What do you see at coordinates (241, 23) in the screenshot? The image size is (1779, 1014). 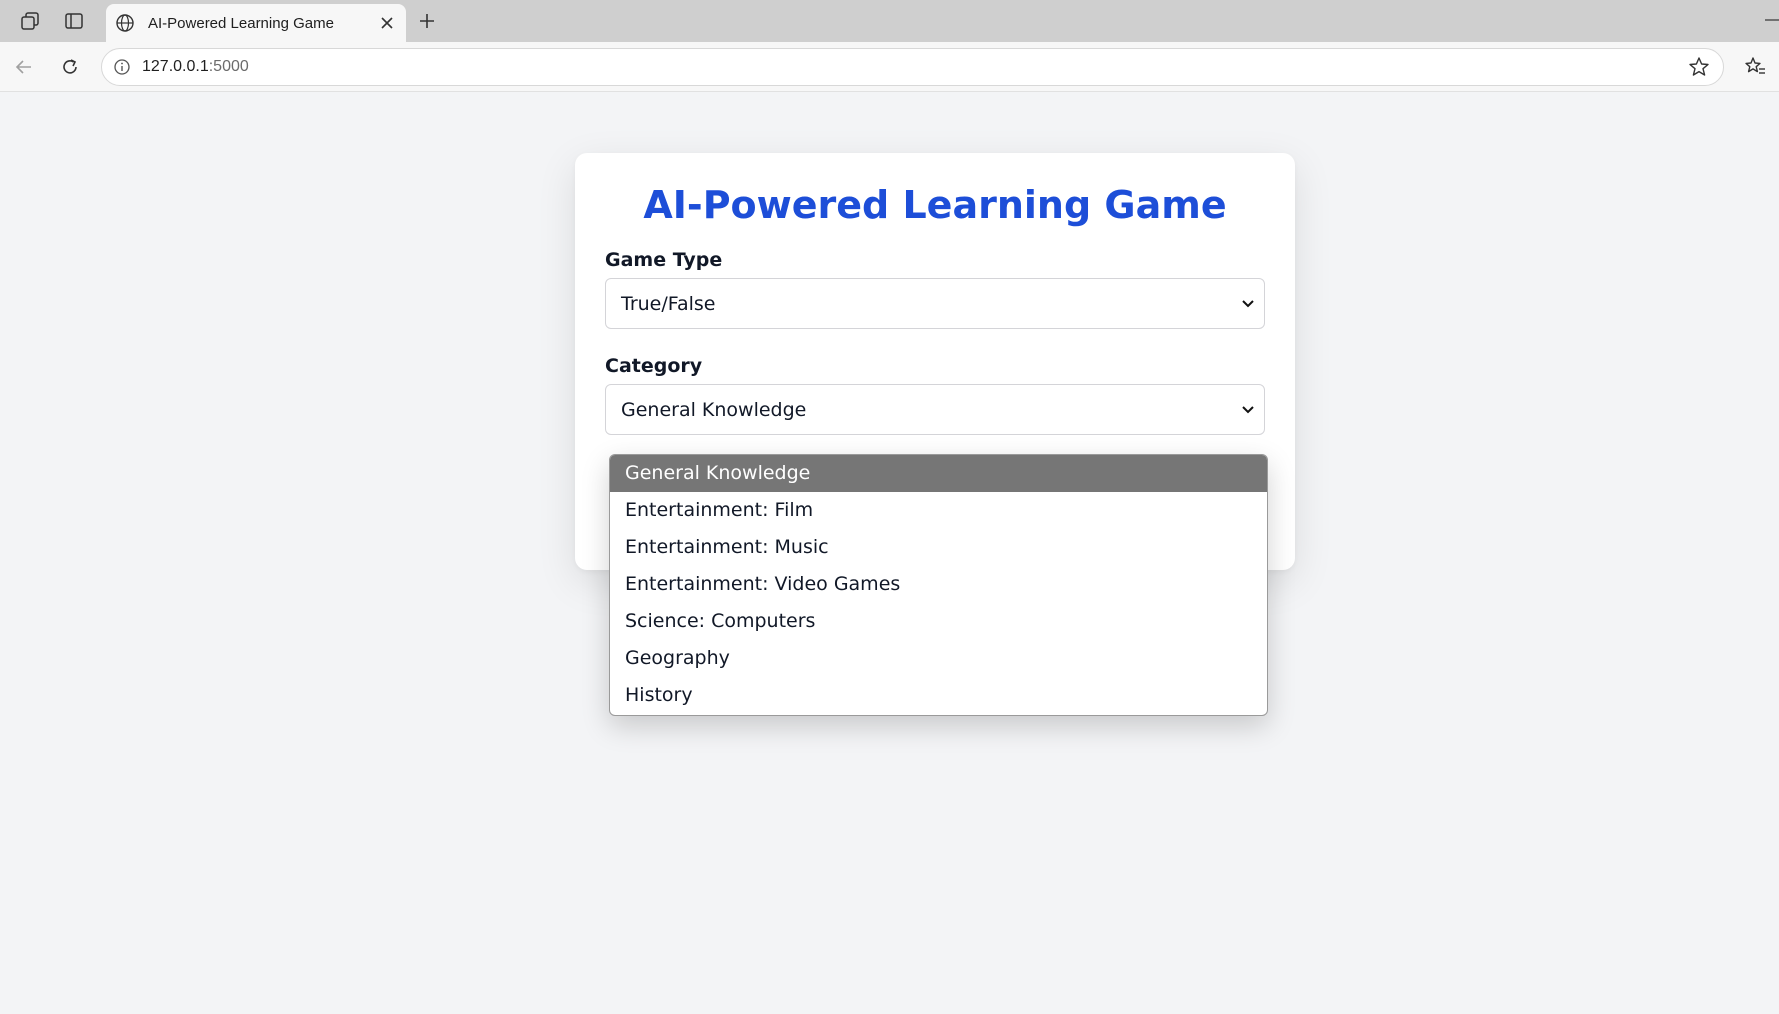 I see `tab-title: AI-Powered Learning Game` at bounding box center [241, 23].